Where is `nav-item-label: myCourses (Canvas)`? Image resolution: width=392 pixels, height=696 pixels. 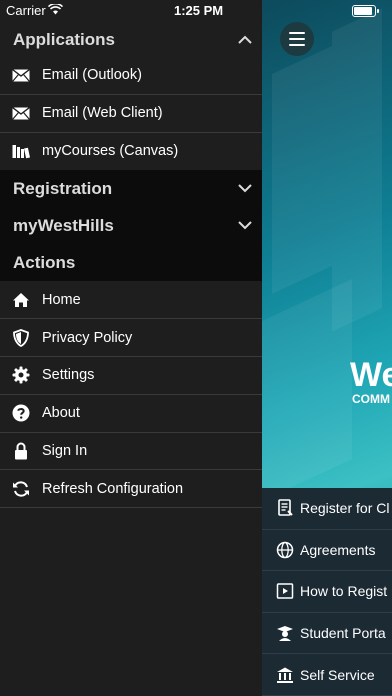 nav-item-label: myCourses (Canvas) is located at coordinates (110, 151).